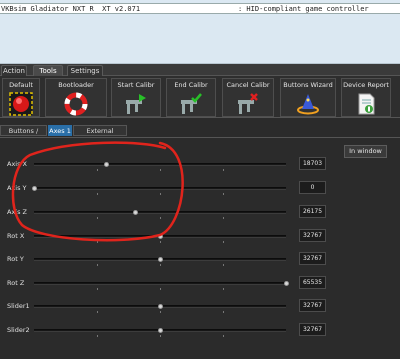  What do you see at coordinates (200, 135) in the screenshot?
I see `sub-tabs: Buttons / POVs Axes 1 External Devices` at bounding box center [200, 135].